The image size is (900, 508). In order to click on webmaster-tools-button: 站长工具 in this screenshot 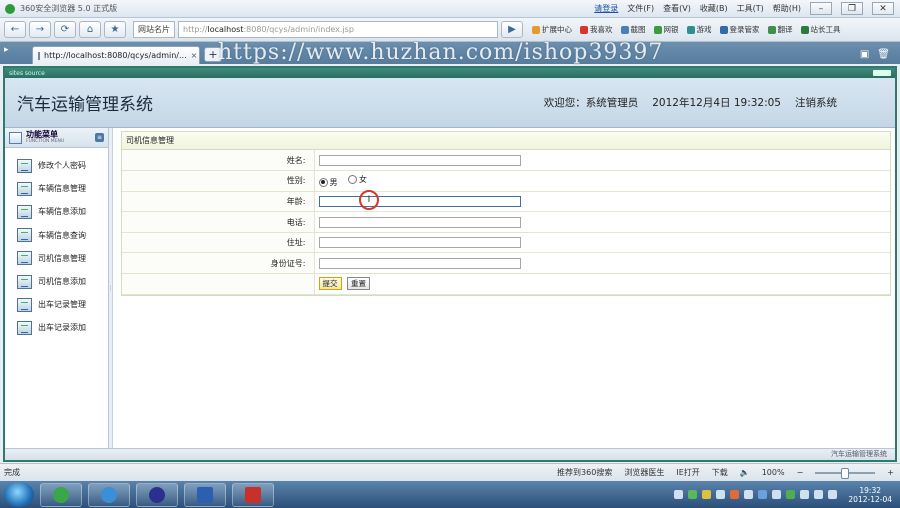, I will do `click(820, 29)`.